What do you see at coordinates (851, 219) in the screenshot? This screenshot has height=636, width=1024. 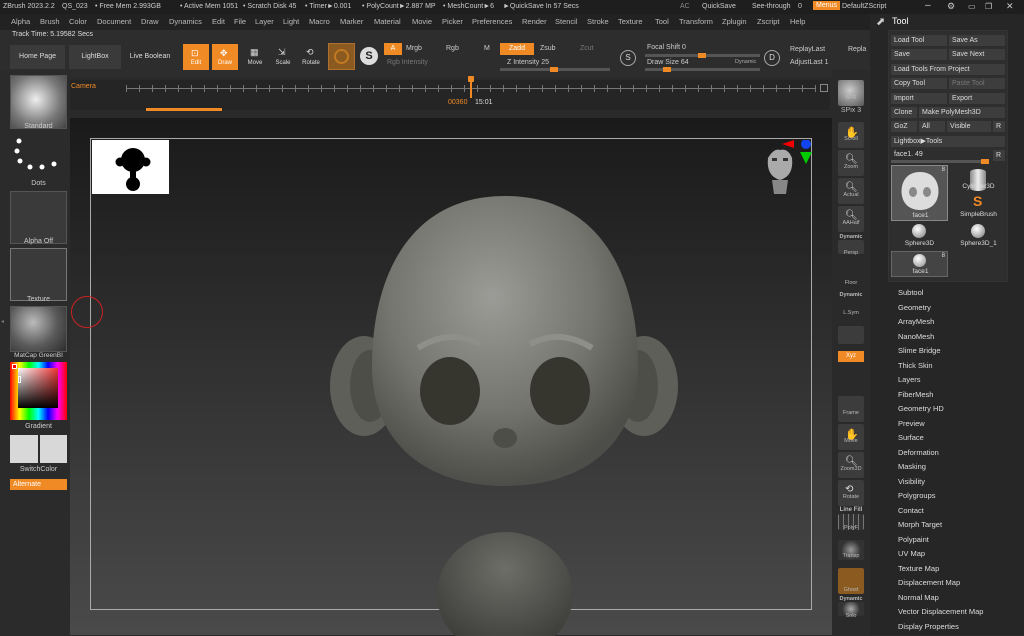 I see `aahalf-button: 🔍︎` at bounding box center [851, 219].